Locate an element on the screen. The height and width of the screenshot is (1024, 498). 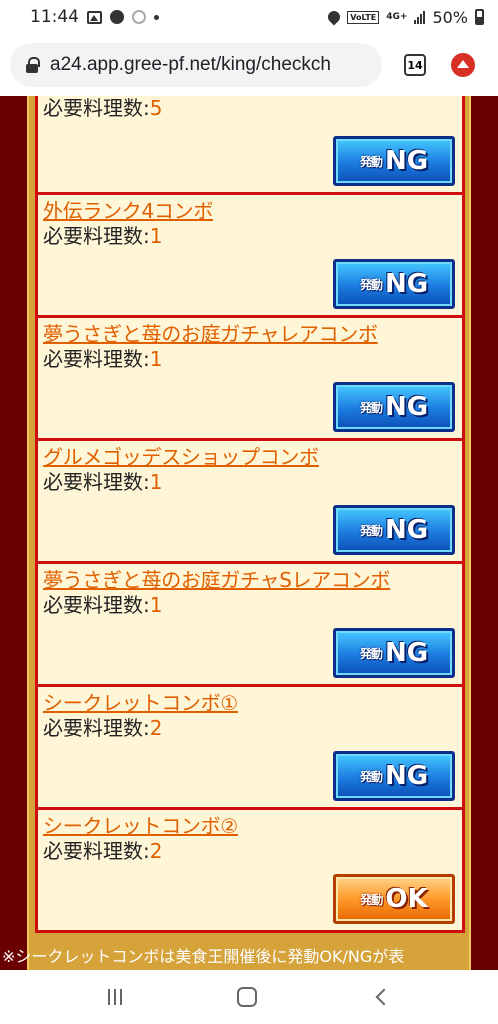
battery-icon is located at coordinates (479, 17).